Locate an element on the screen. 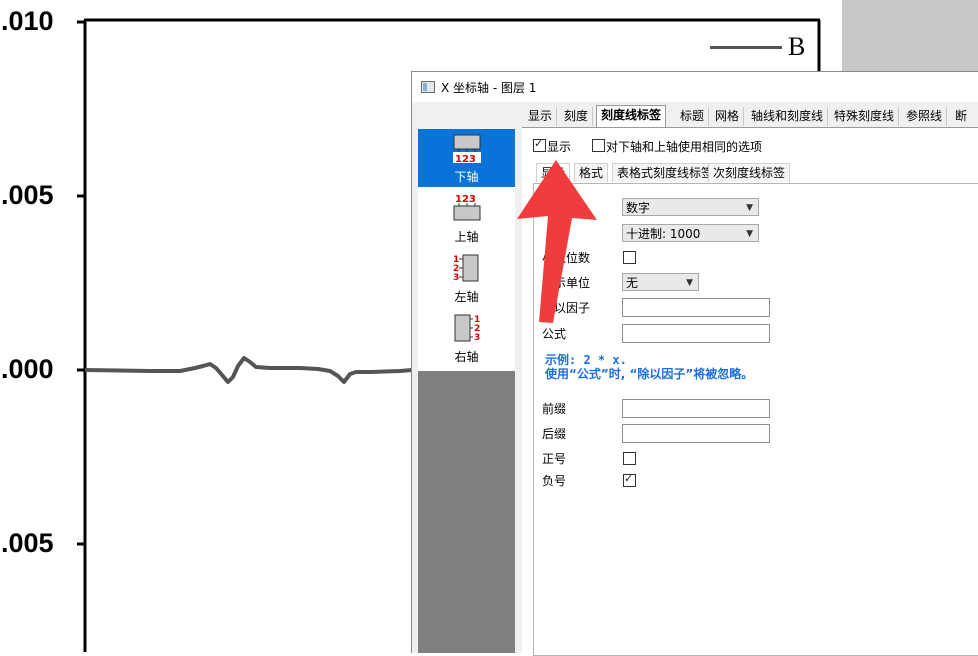 The width and height of the screenshot is (978, 656). red-arrow-icon is located at coordinates (557, 241).